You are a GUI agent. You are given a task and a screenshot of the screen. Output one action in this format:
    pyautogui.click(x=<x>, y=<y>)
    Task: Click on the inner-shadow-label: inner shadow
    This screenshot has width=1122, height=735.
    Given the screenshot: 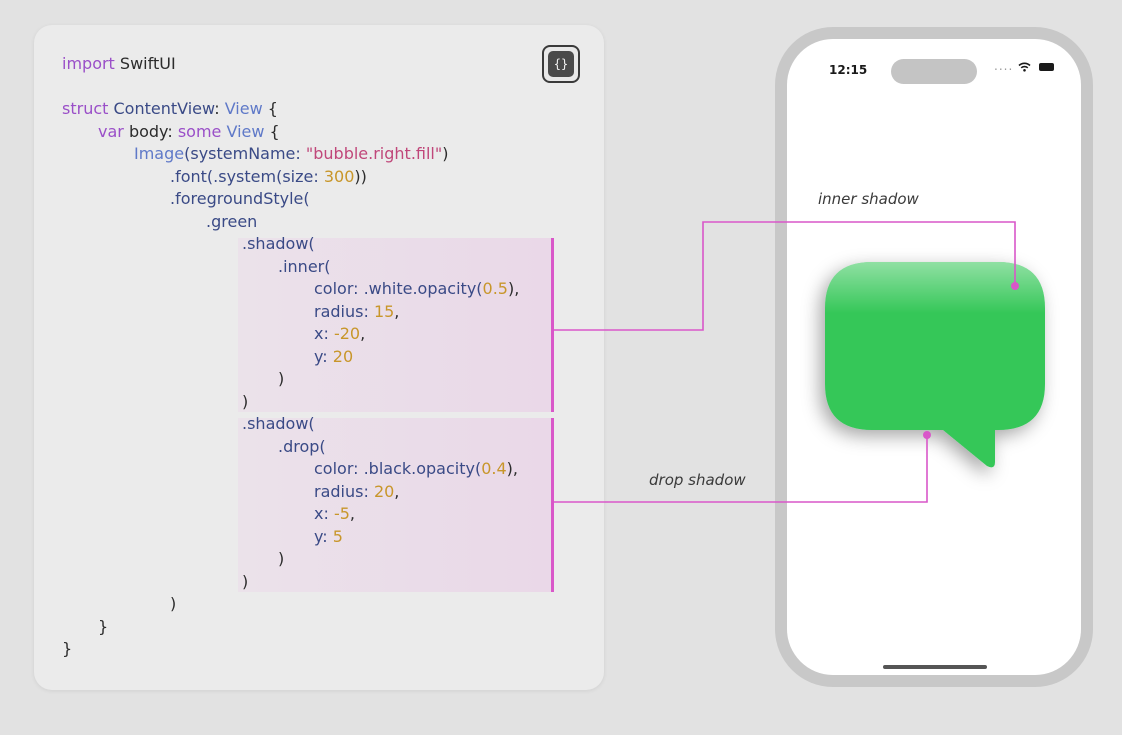 What is the action you would take?
    pyautogui.click(x=868, y=199)
    